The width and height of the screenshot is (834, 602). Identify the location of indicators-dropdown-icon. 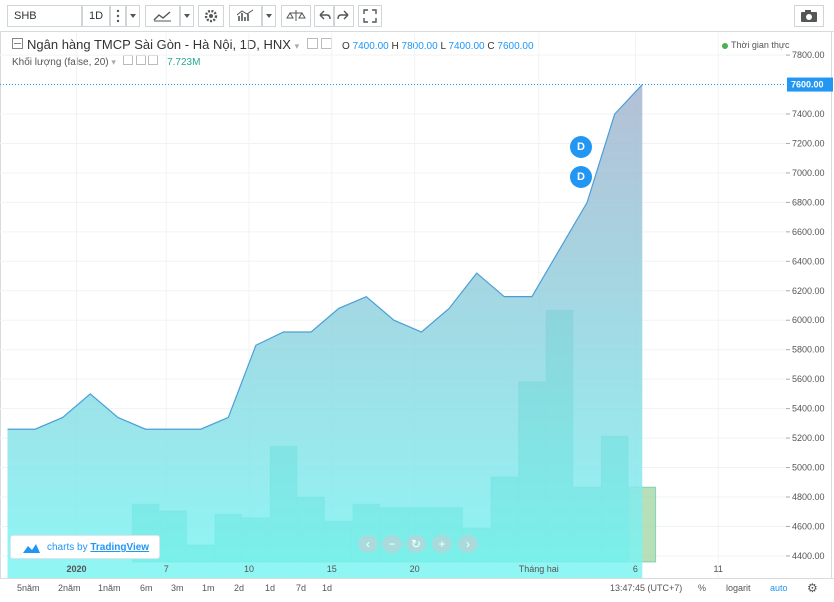
(269, 16).